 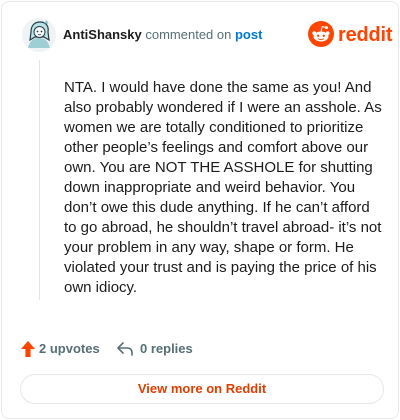 I want to click on view-more-button: View more on Reddit, so click(x=202, y=389).